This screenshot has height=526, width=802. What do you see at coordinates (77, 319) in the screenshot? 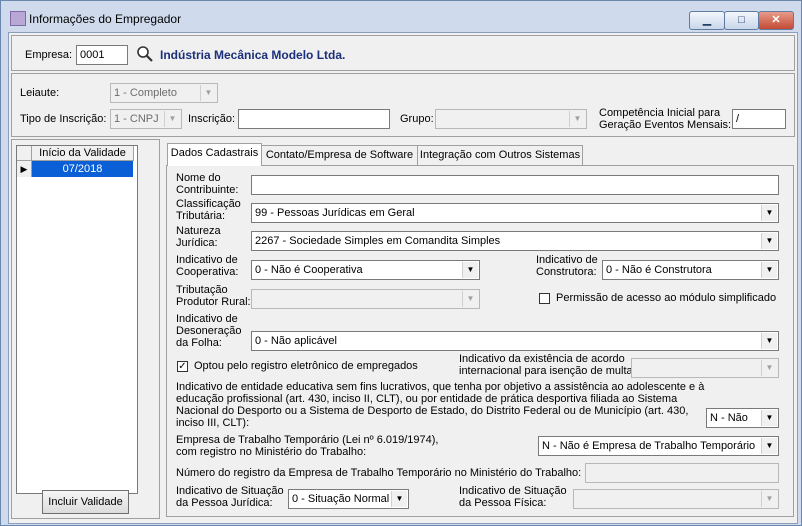
I see `validity-grid: Início da Validade ▶ 07/2018` at bounding box center [77, 319].